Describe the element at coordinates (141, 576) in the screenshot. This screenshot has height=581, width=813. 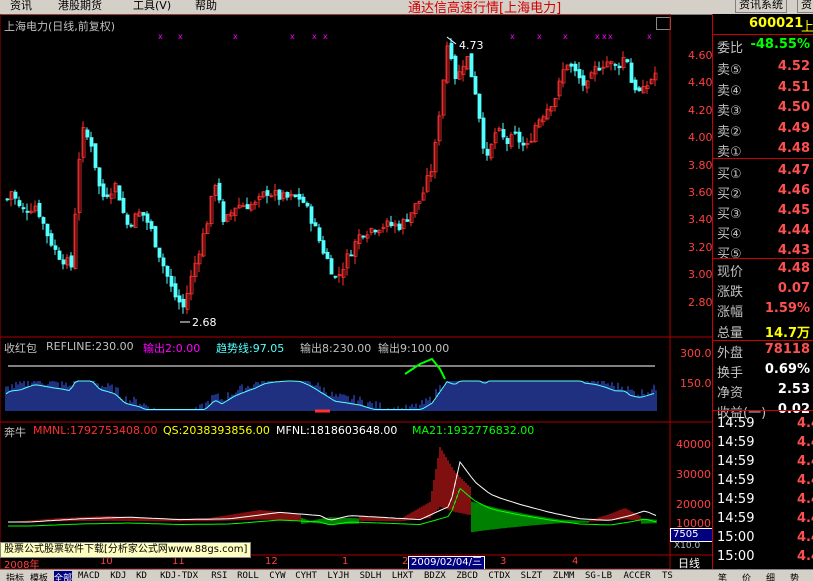
I see `indicator-tab-kd: KD` at that location.